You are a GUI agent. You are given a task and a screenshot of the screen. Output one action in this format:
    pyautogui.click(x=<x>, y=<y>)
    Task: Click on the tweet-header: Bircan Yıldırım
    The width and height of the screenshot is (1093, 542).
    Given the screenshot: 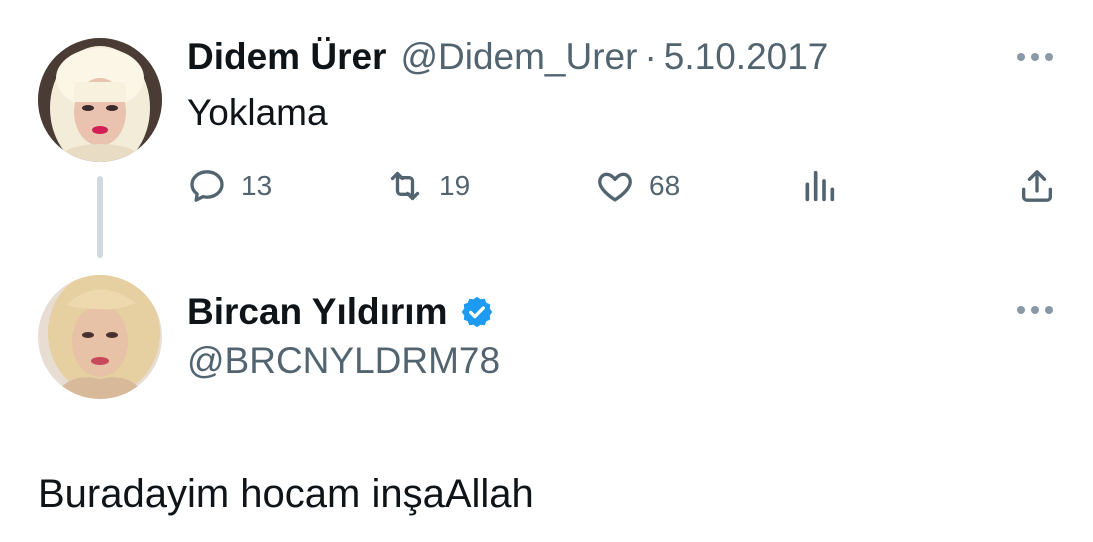 What is the action you would take?
    pyautogui.click(x=341, y=312)
    